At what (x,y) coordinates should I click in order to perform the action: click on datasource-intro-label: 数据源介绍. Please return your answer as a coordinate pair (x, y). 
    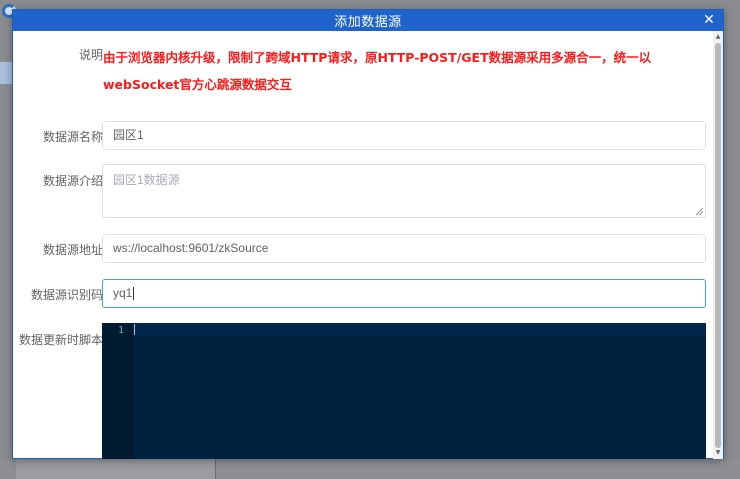
    Looking at the image, I should click on (72, 181).